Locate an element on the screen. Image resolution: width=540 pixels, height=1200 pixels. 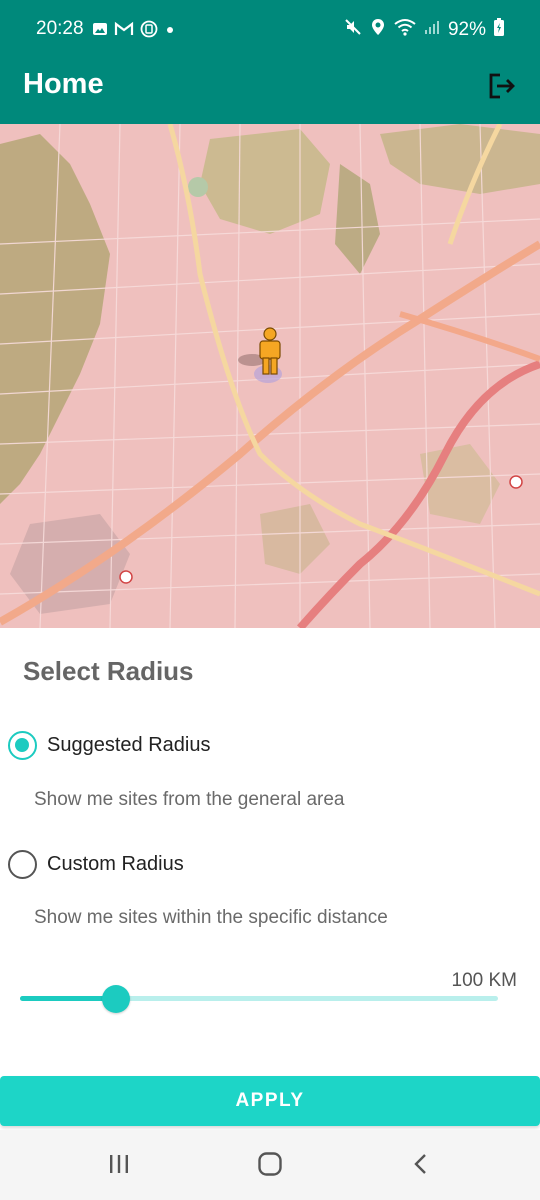
app-bar: Home is located at coordinates (270, 92).